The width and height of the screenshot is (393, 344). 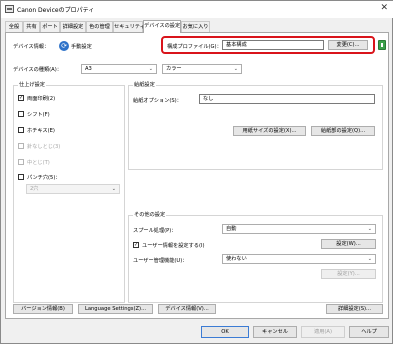 I want to click on user-mgmt-value: 使わない, so click(x=236, y=259).